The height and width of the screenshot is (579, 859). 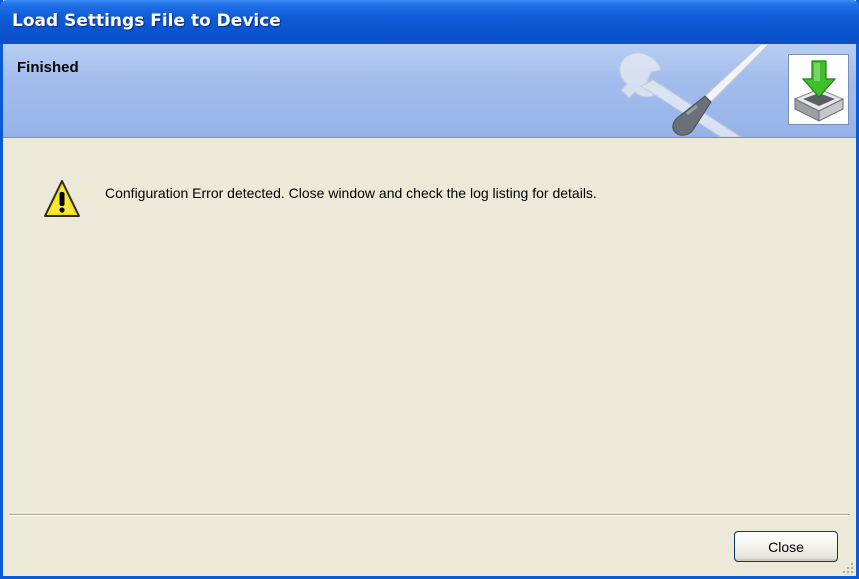 What do you see at coordinates (62, 198) in the screenshot?
I see `warning-icon` at bounding box center [62, 198].